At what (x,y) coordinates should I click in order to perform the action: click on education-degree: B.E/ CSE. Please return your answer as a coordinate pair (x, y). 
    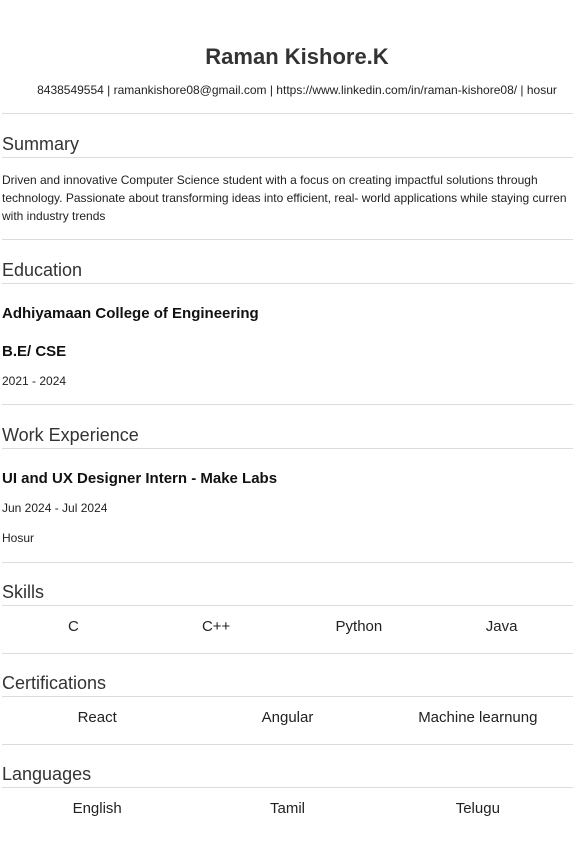
    Looking at the image, I should click on (34, 351).